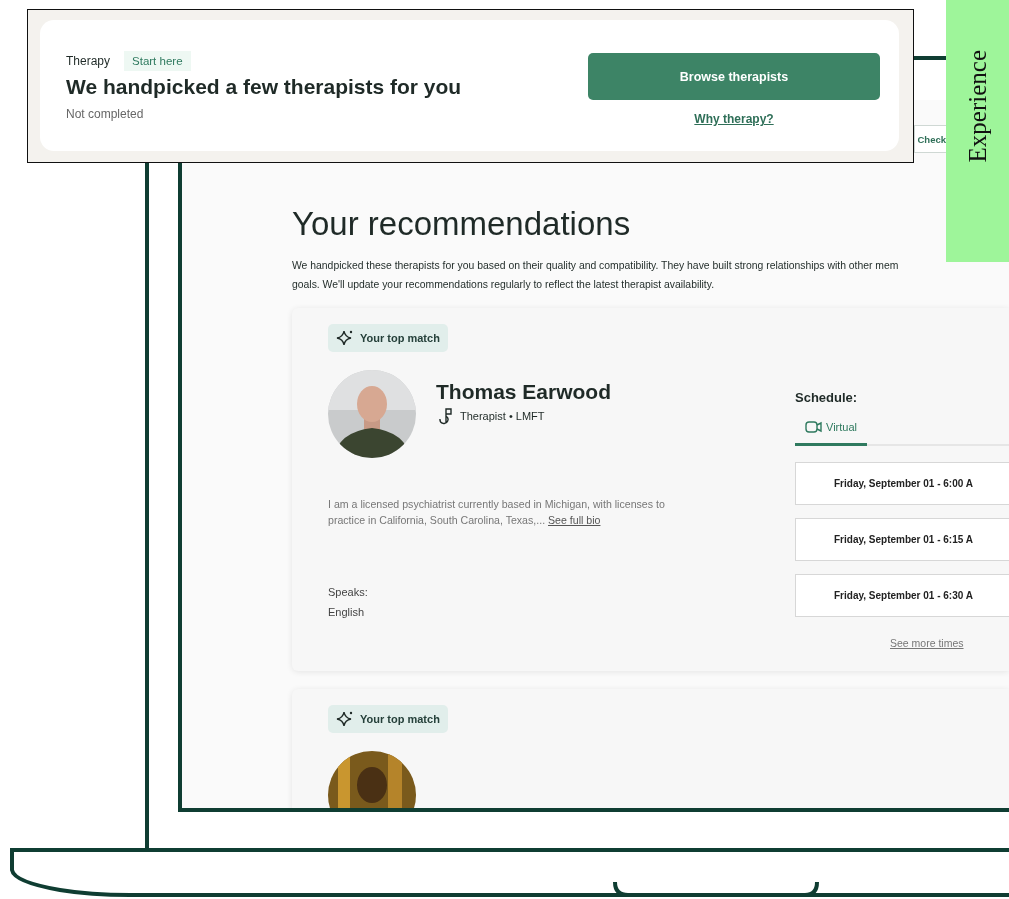 This screenshot has width=1009, height=899. I want to click on virtual-tab: Virtual, so click(831, 433).